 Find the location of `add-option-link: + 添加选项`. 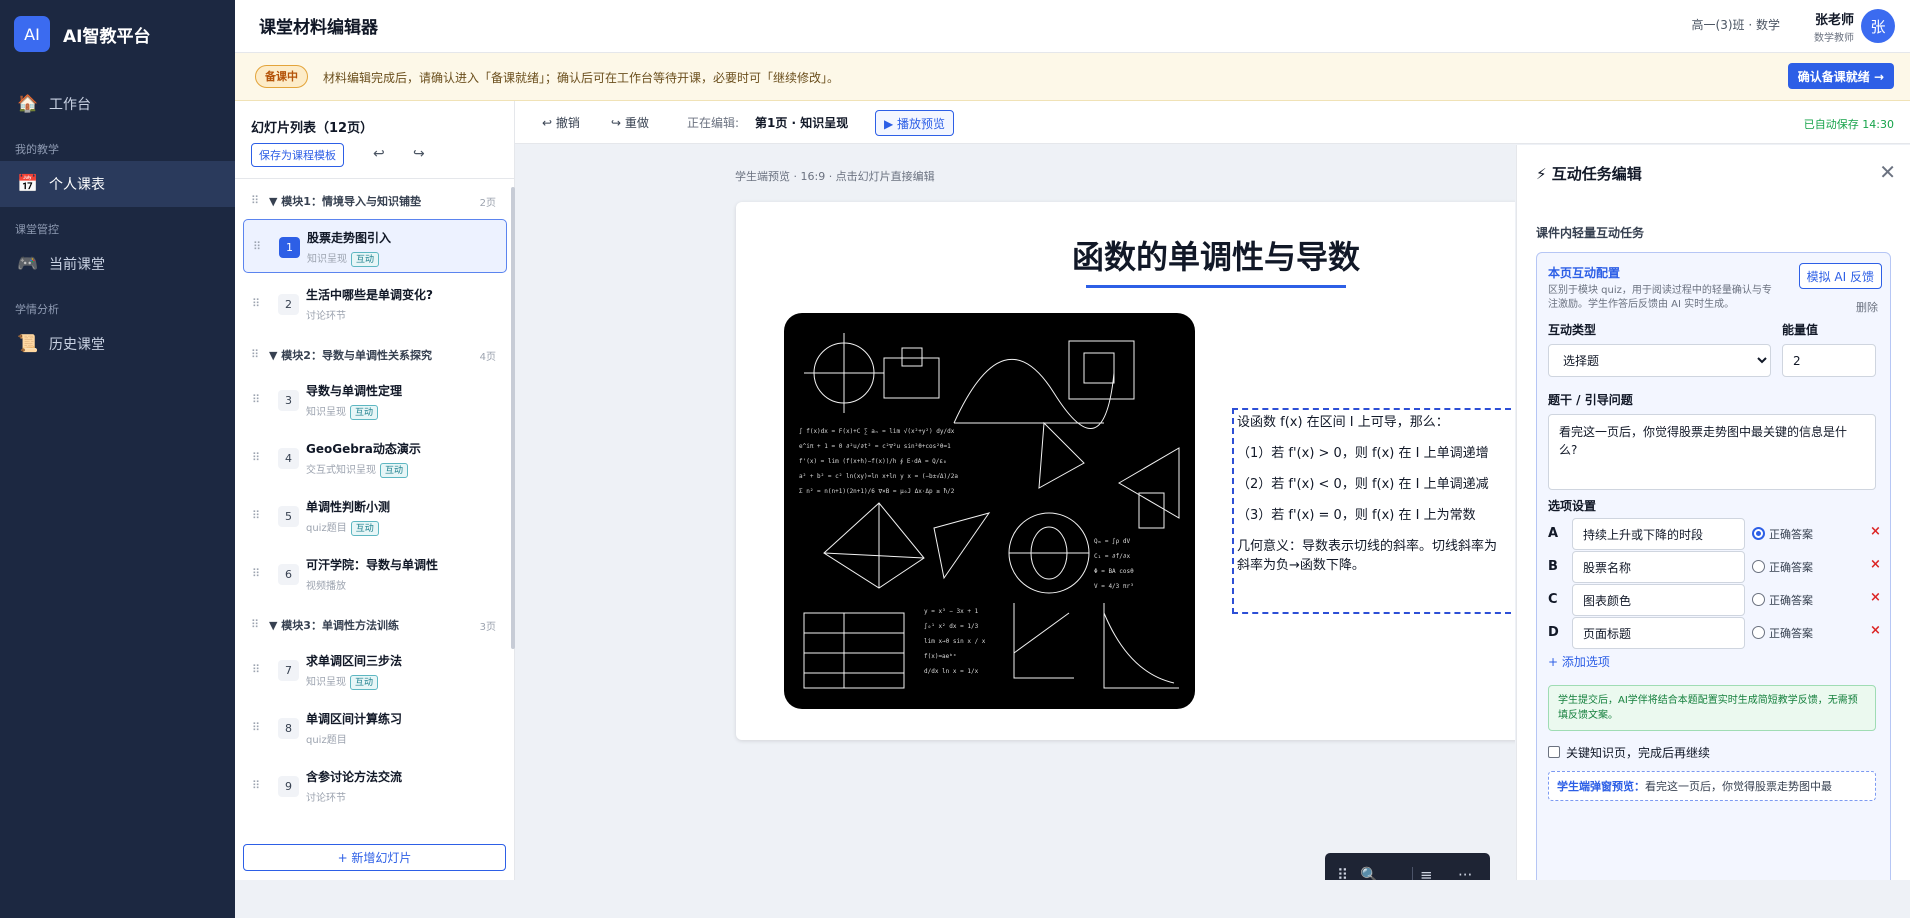

add-option-link: + 添加选项 is located at coordinates (1579, 661).